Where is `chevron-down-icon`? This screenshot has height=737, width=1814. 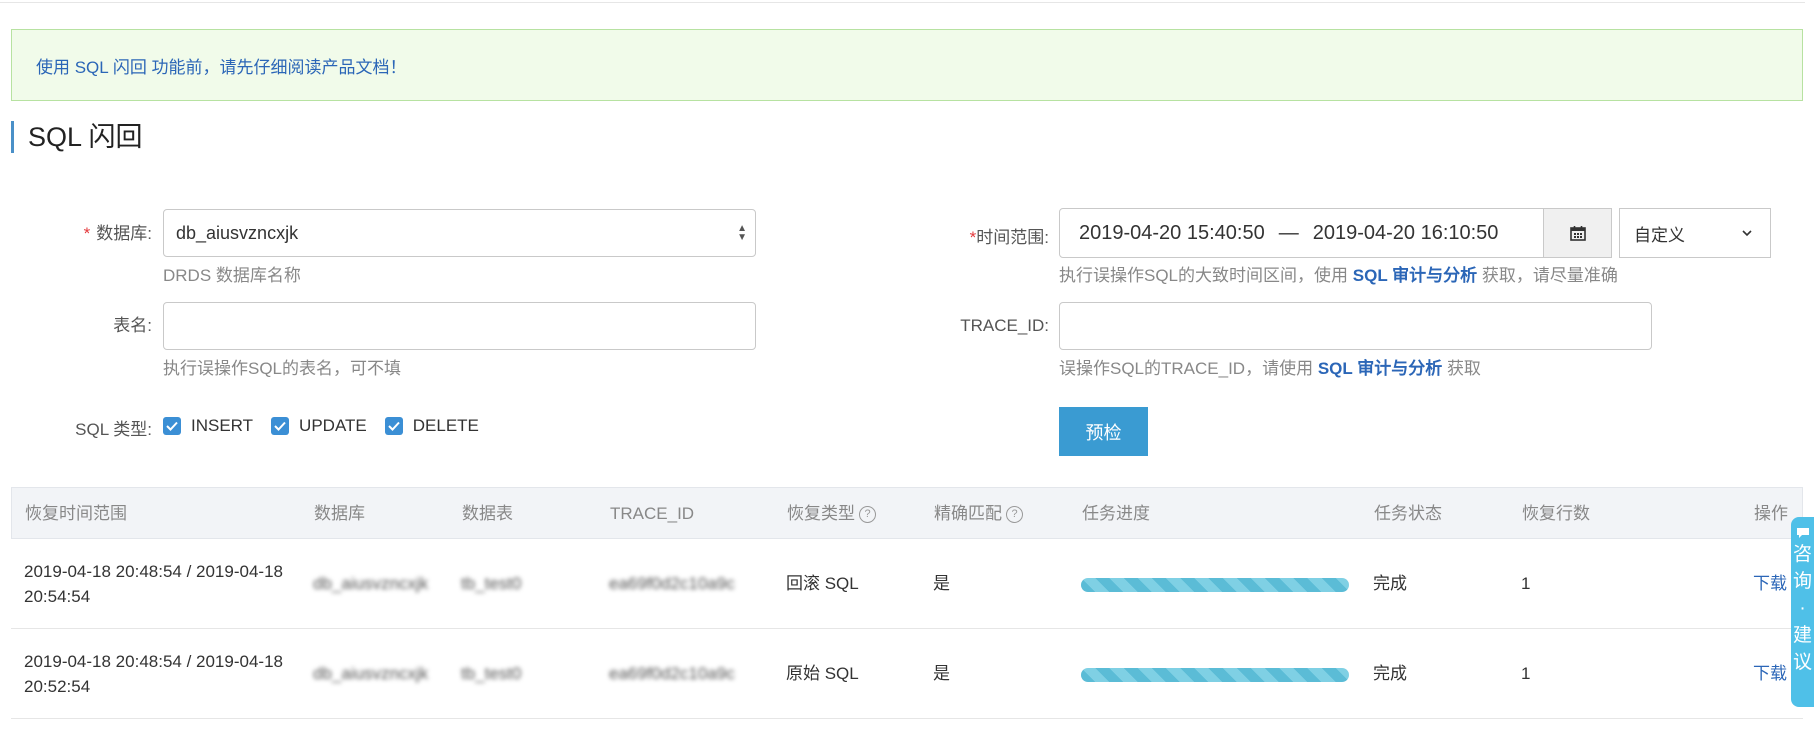 chevron-down-icon is located at coordinates (1747, 233).